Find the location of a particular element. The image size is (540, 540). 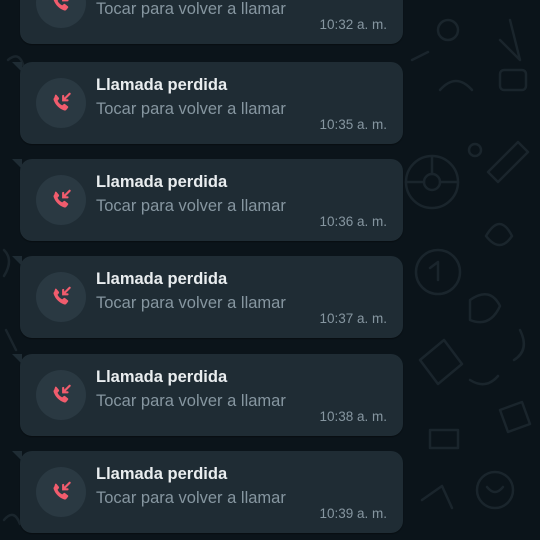

message-time: 10:35 a. m. is located at coordinates (353, 124).